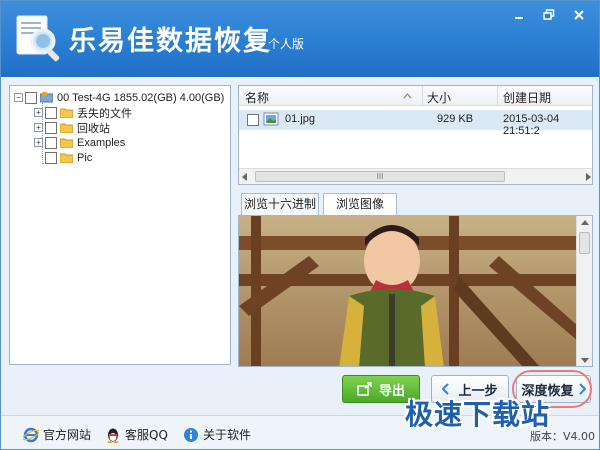  What do you see at coordinates (527, 97) in the screenshot?
I see `column-date: 创建日期` at bounding box center [527, 97].